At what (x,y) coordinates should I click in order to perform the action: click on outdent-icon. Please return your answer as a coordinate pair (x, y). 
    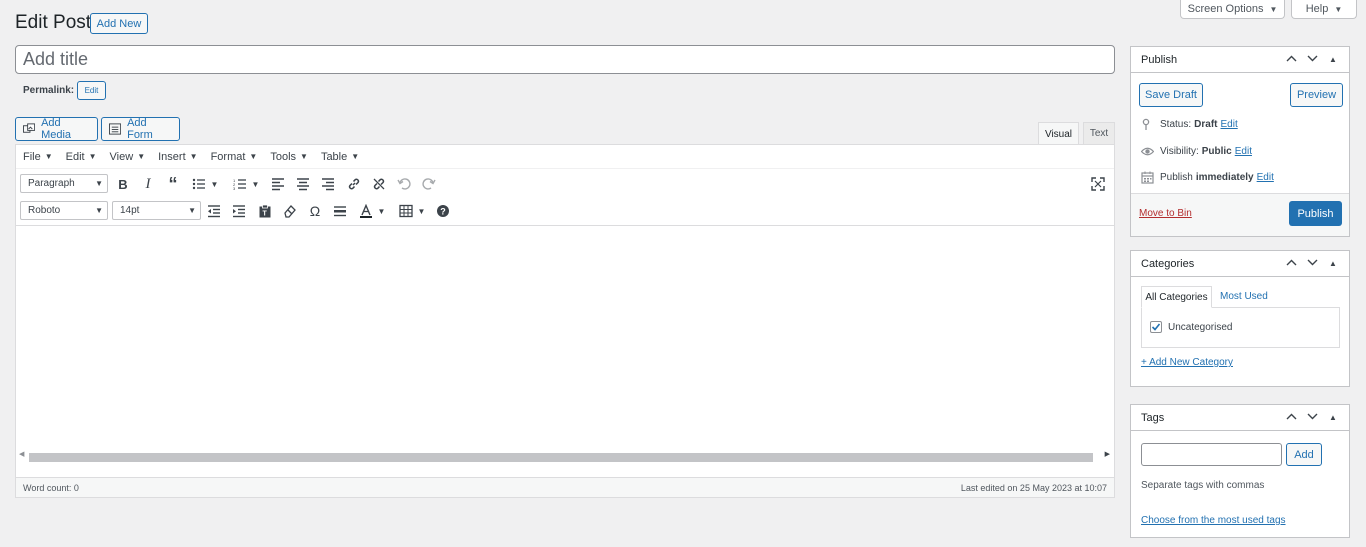
    Looking at the image, I should click on (214, 211).